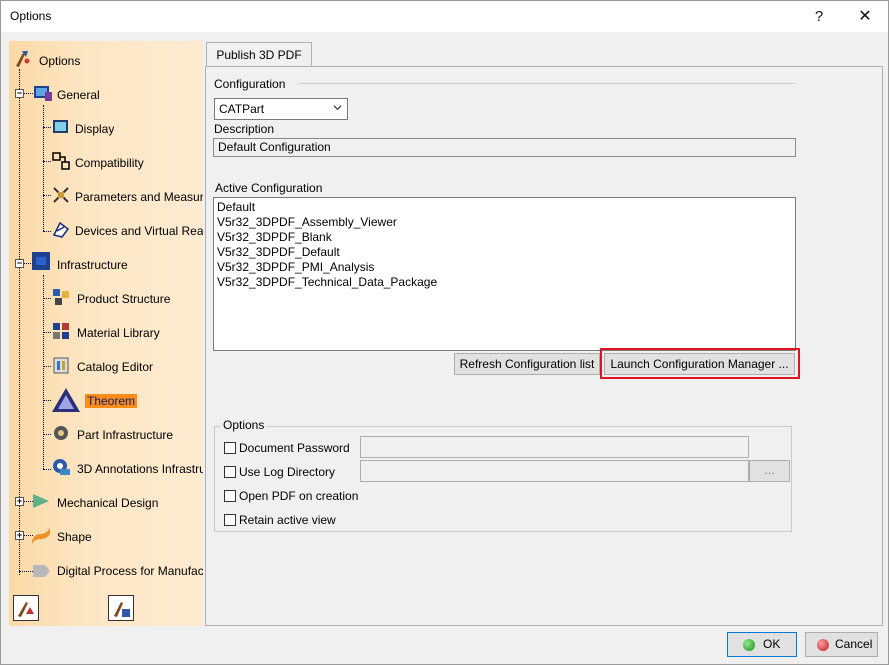 This screenshot has width=889, height=665. Describe the element at coordinates (554, 471) in the screenshot. I see `log-directory-input` at that location.